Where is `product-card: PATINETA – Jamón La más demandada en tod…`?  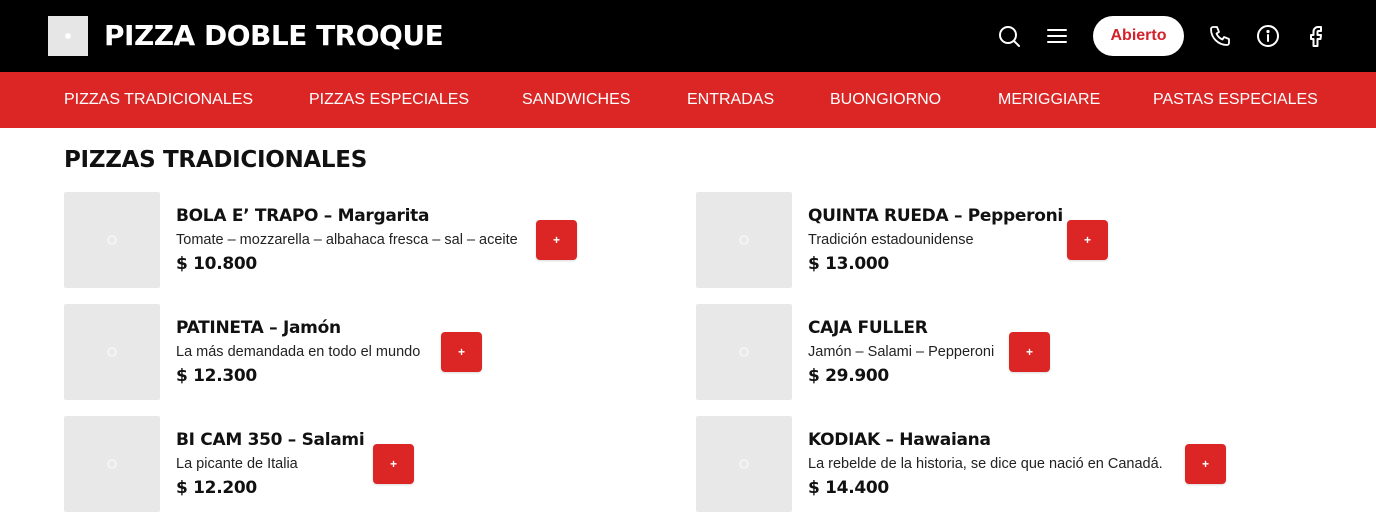 product-card: PATINETA – Jamón La más demandada en tod… is located at coordinates (334, 352).